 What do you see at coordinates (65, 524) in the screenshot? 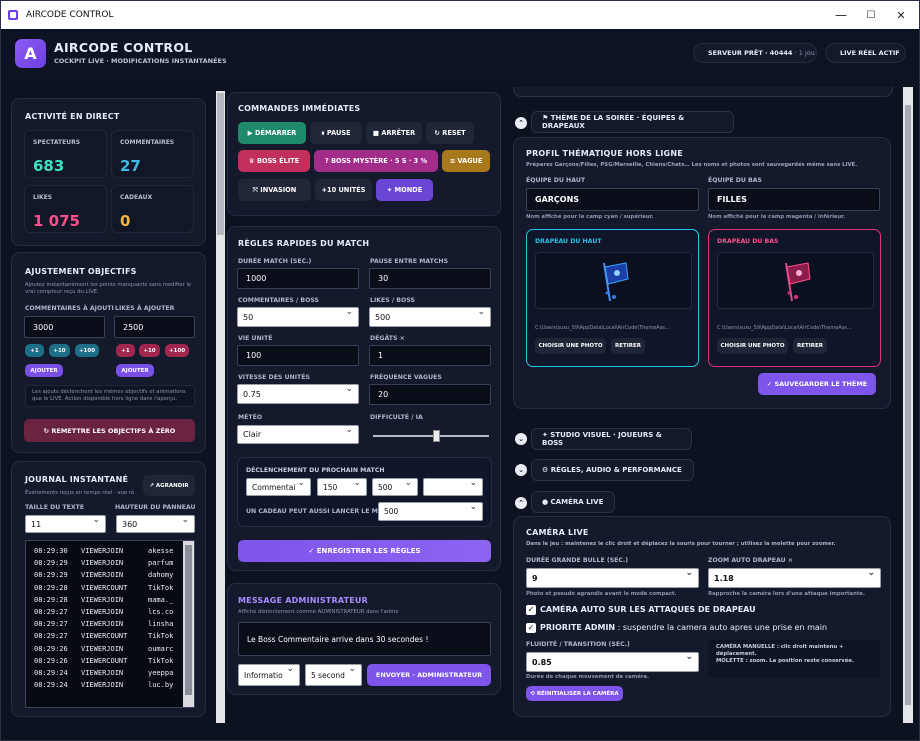
I see `text-size-select: 11` at bounding box center [65, 524].